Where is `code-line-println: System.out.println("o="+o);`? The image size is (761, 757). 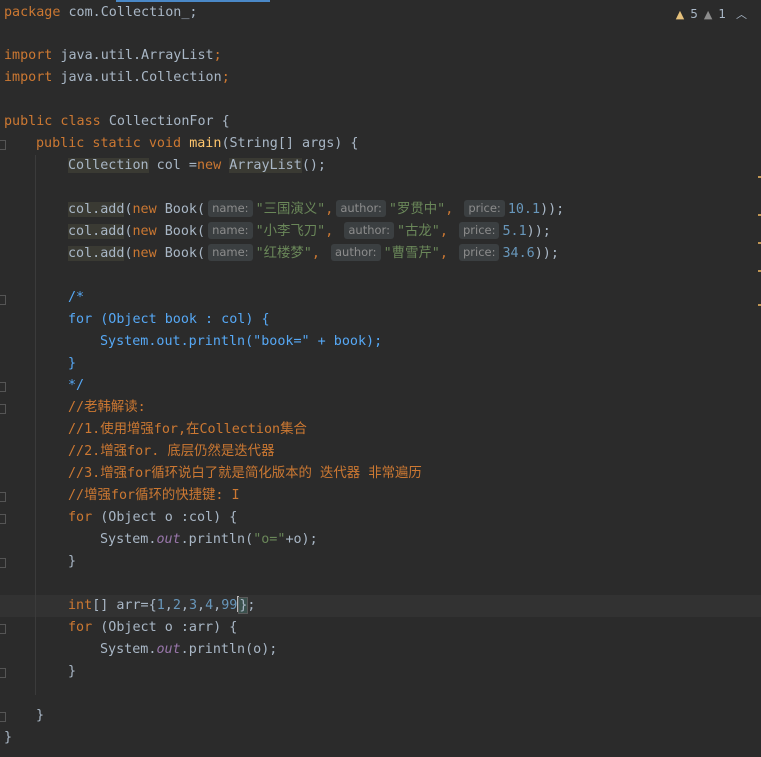 code-line-println: System.out.println("o="+o); is located at coordinates (209, 539).